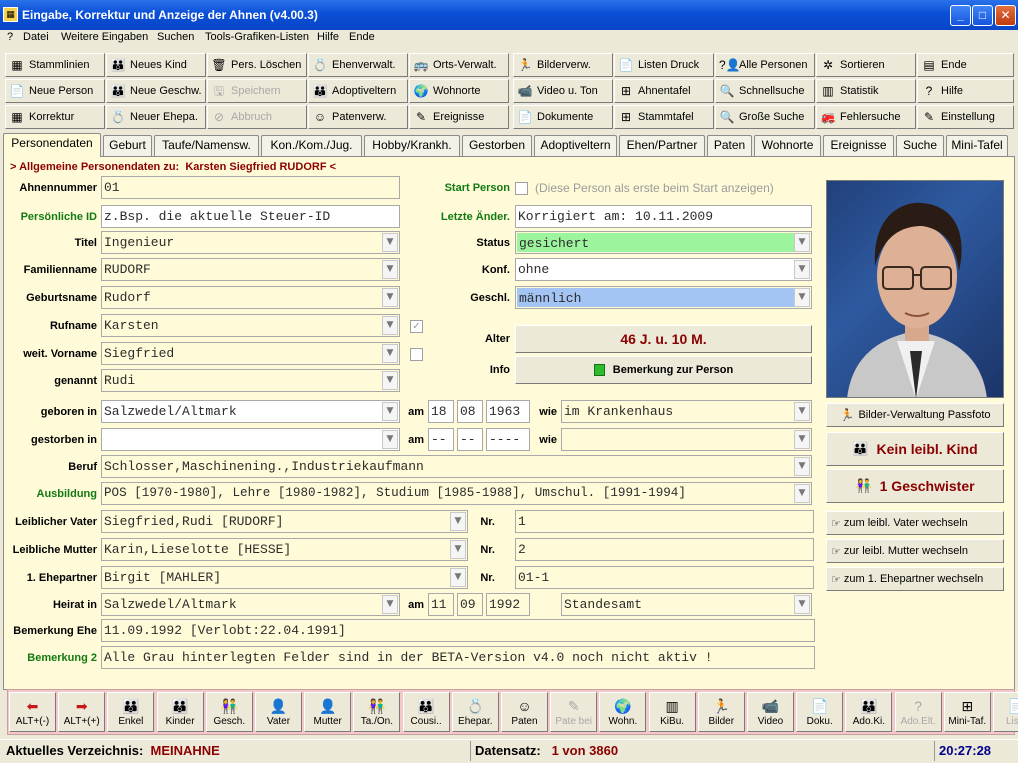 The width and height of the screenshot is (1018, 763). What do you see at coordinates (915, 449) in the screenshot?
I see `kinder-button: 👪 Kein leibl. Kind` at bounding box center [915, 449].